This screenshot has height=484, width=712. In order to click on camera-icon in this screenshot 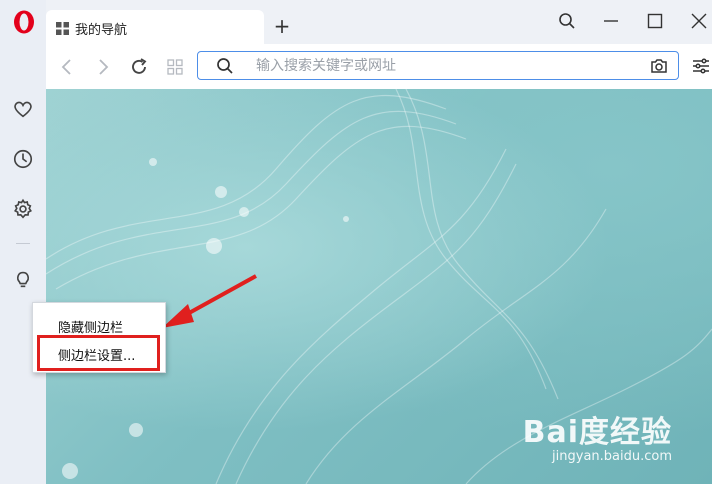, I will do `click(659, 66)`.